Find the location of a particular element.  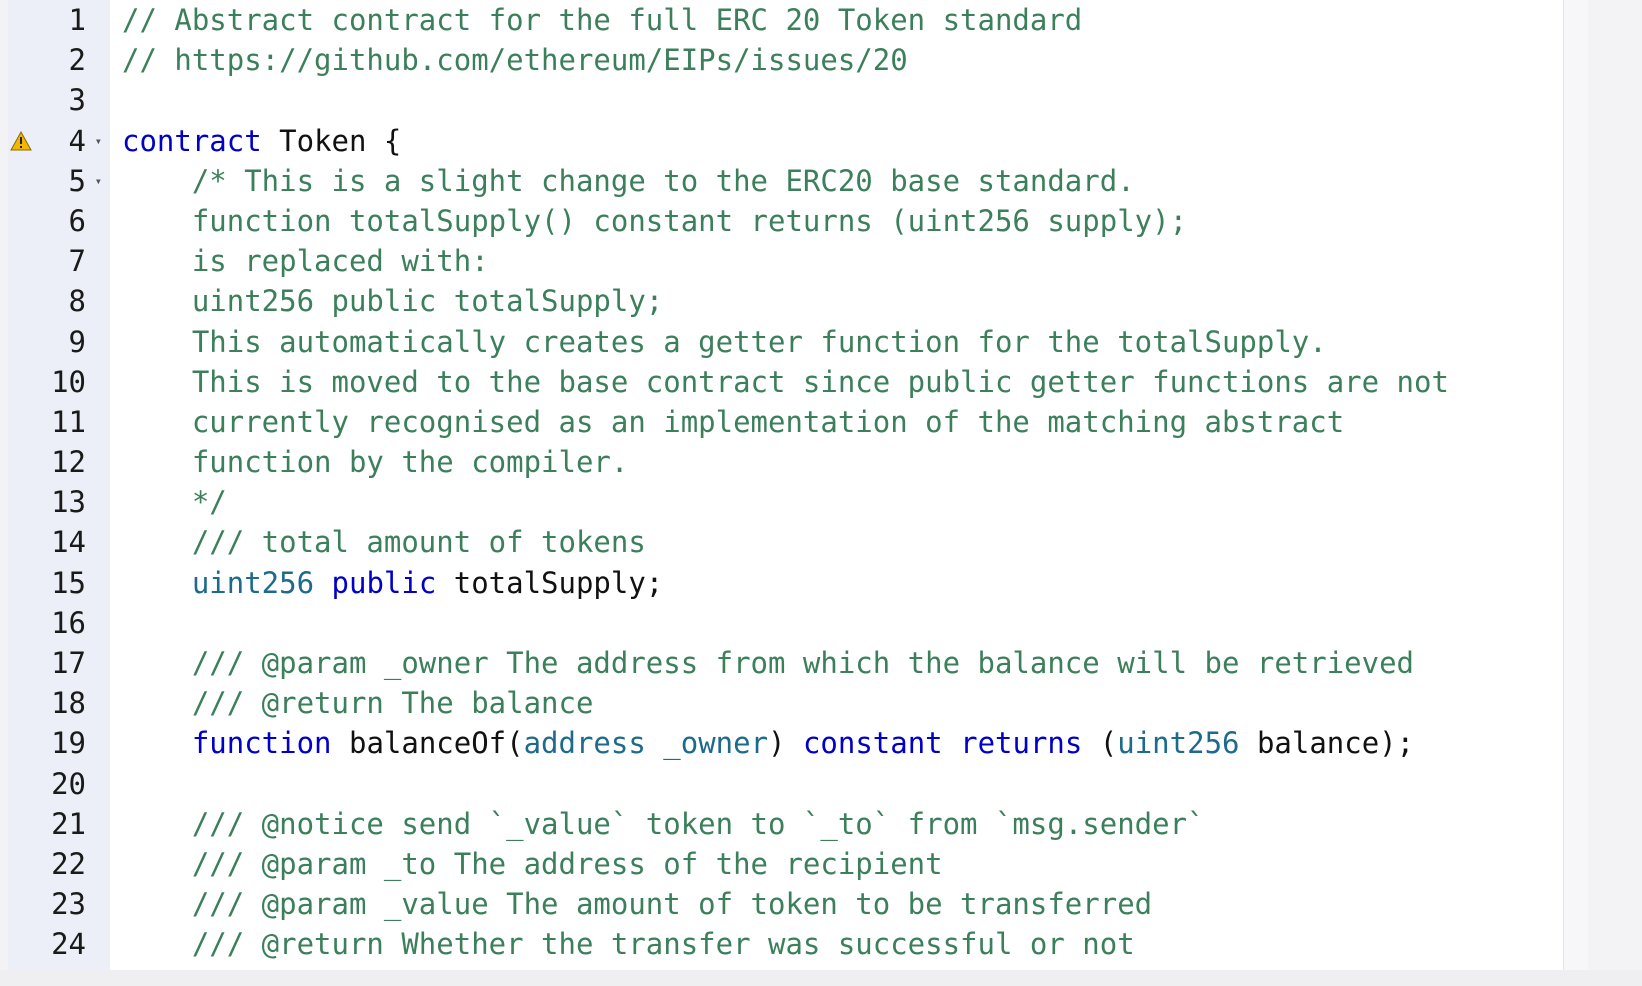

gutter-line: 13 is located at coordinates (59, 502).